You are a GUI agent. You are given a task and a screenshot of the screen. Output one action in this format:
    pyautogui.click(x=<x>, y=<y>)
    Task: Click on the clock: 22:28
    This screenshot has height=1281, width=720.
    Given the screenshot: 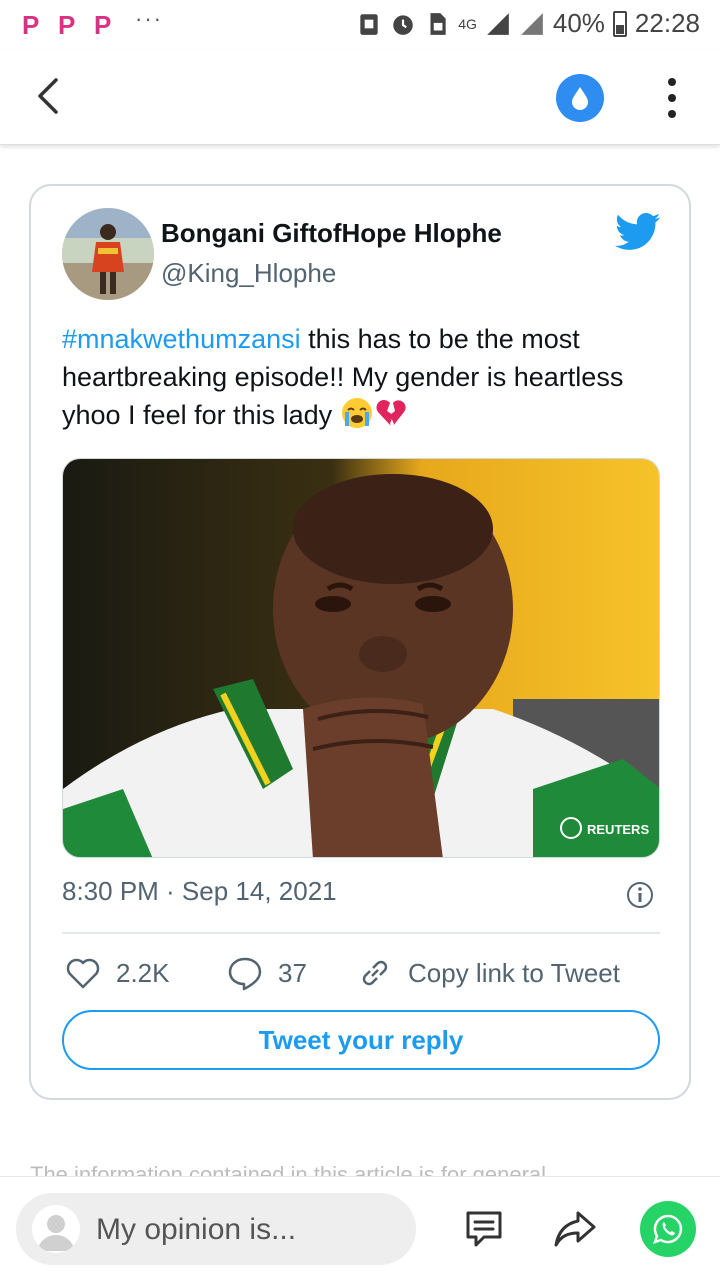 What is the action you would take?
    pyautogui.click(x=667, y=23)
    